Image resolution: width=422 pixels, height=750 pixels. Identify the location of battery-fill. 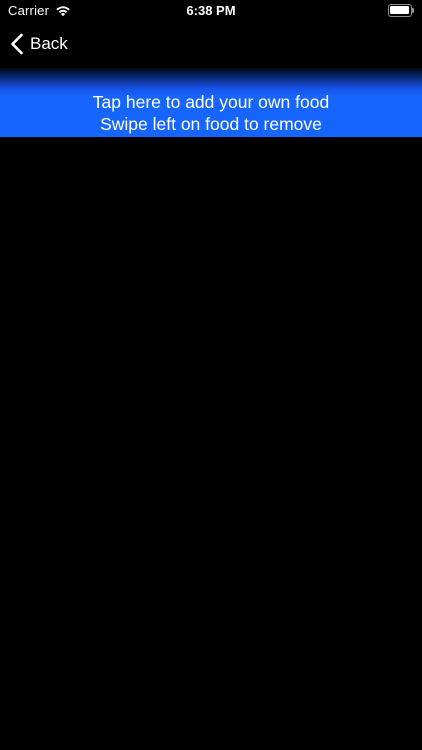
(399, 10).